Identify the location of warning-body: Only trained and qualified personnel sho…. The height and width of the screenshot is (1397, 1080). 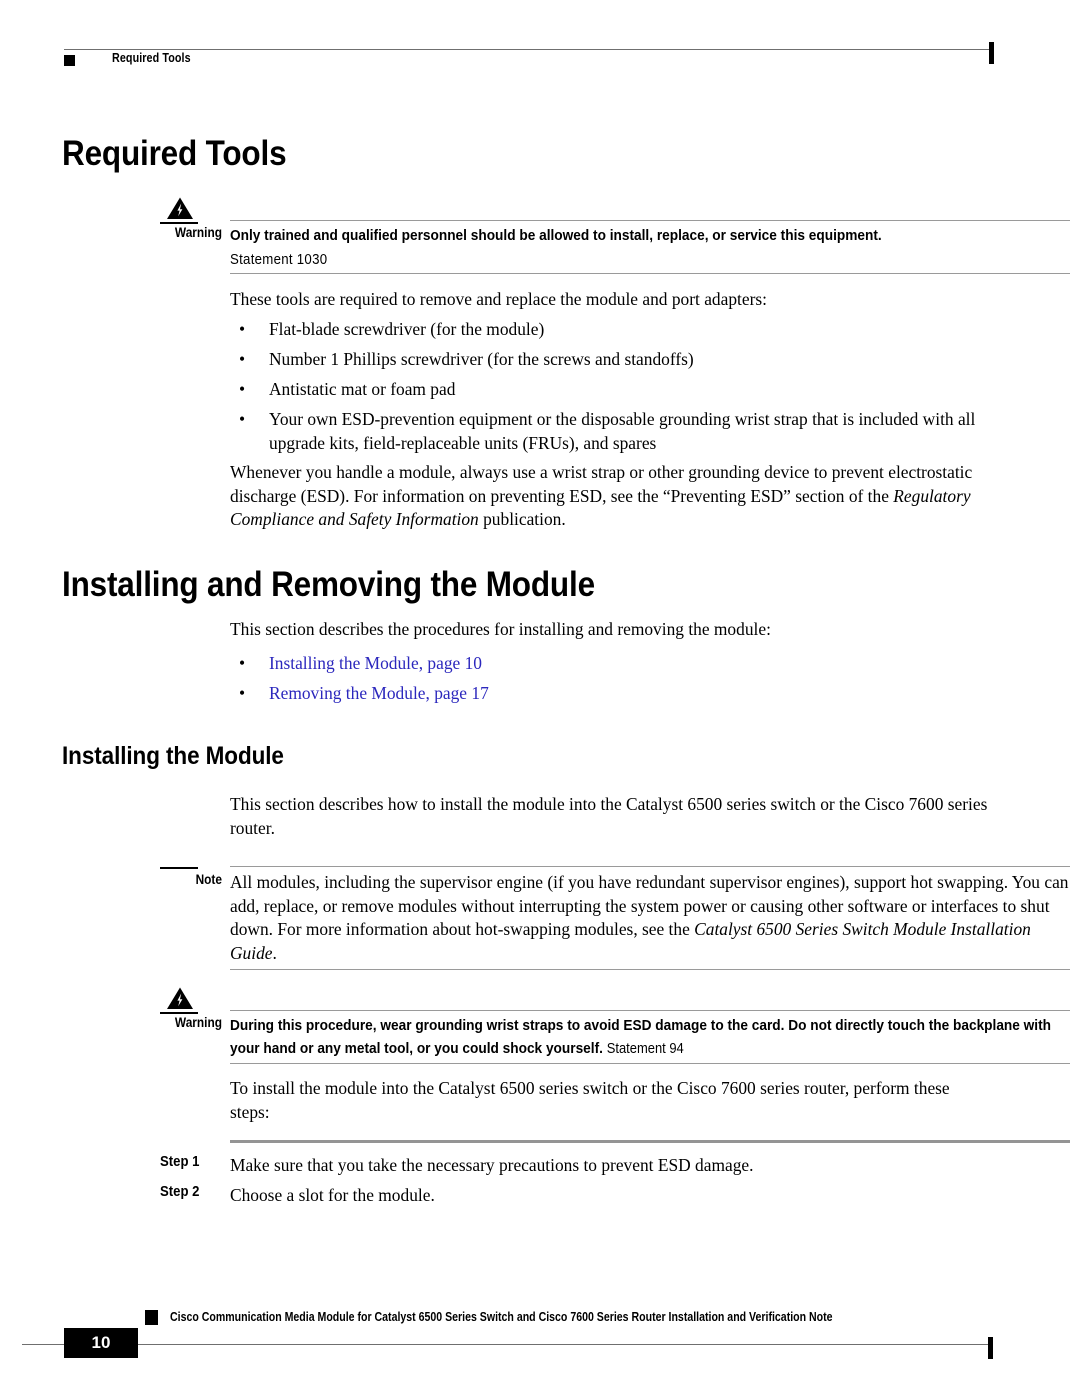
(650, 247).